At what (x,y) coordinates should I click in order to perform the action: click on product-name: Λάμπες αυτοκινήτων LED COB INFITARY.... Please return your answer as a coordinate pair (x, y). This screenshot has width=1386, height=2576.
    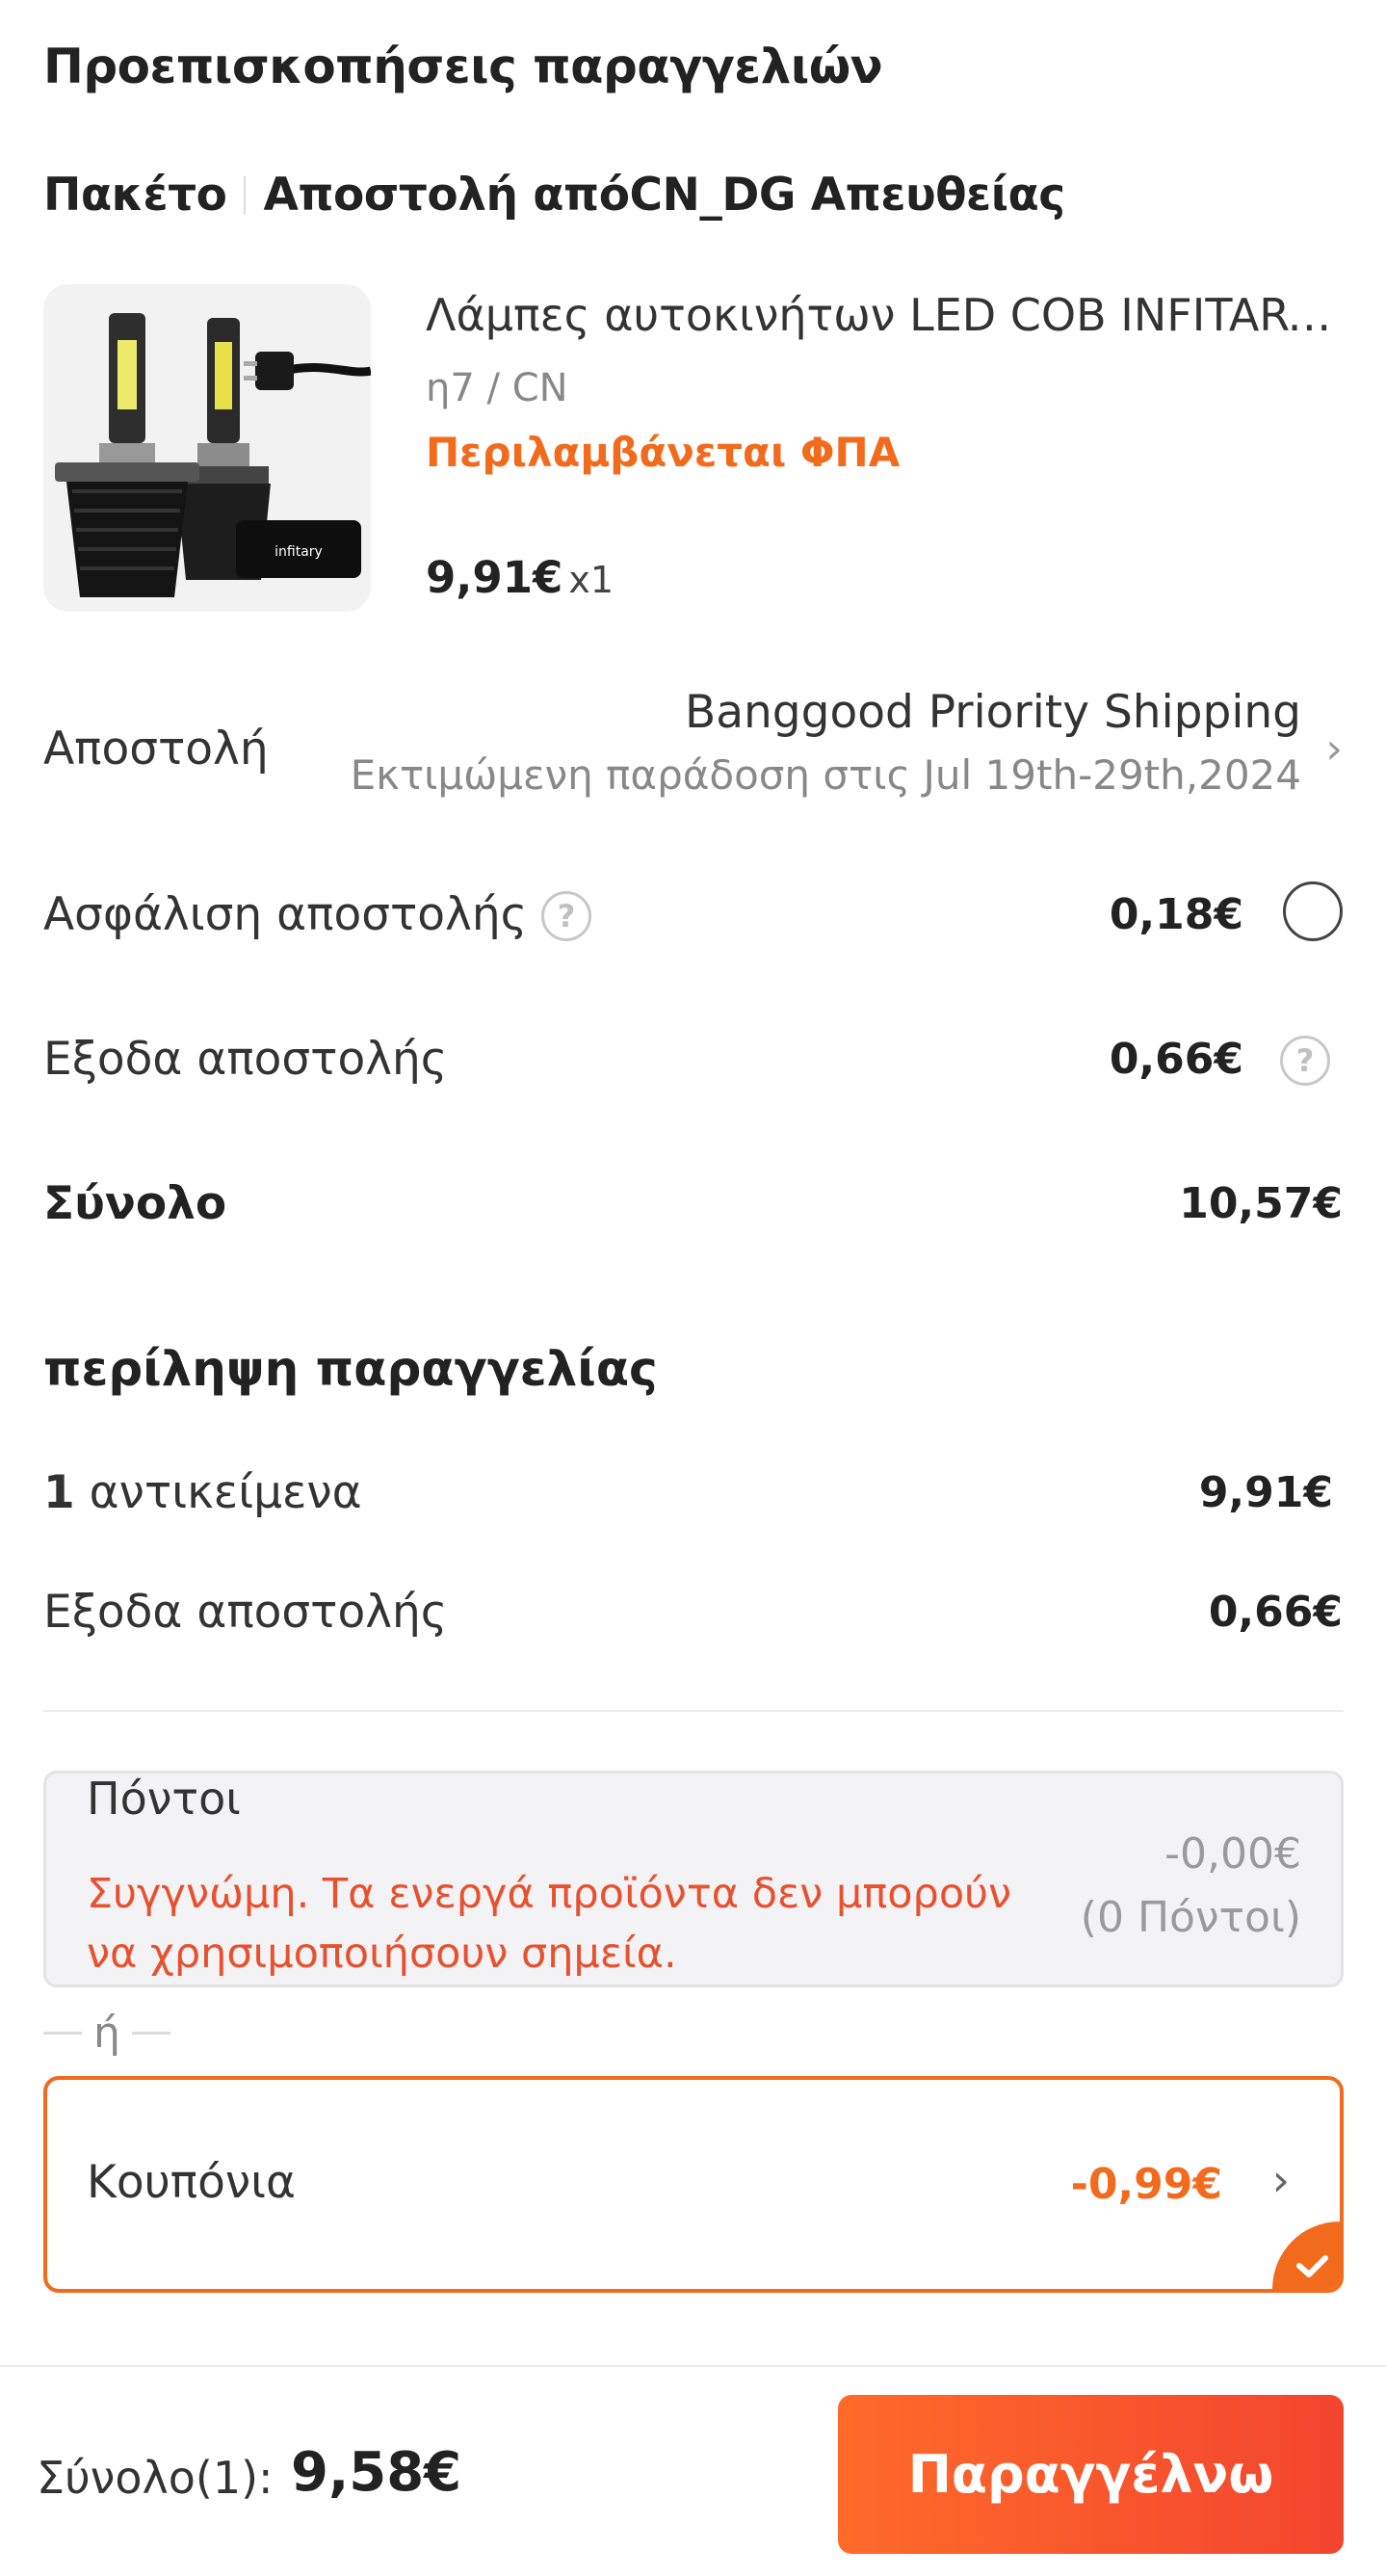
    Looking at the image, I should click on (883, 315).